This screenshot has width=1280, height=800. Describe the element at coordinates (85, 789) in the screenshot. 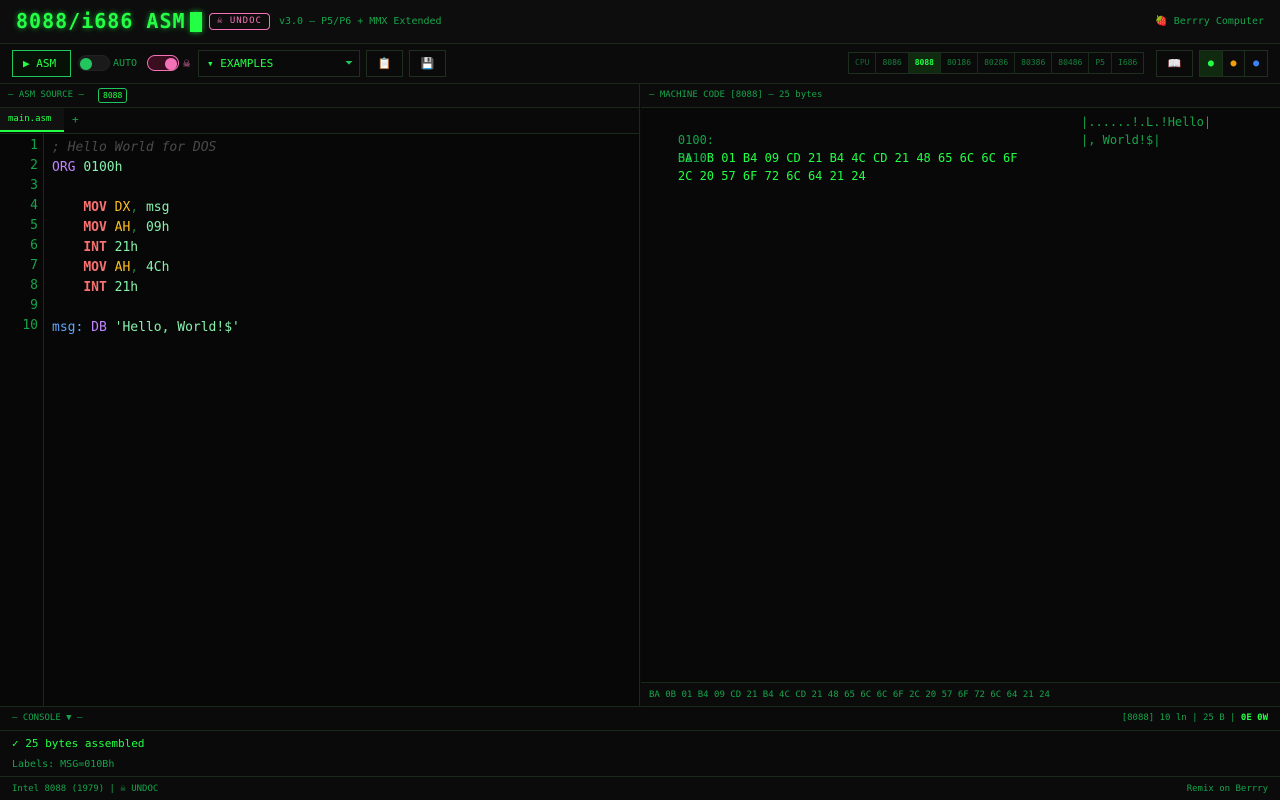

I see `cpu-info: Intel 8088 (1979) | ☠ UNDOC` at that location.